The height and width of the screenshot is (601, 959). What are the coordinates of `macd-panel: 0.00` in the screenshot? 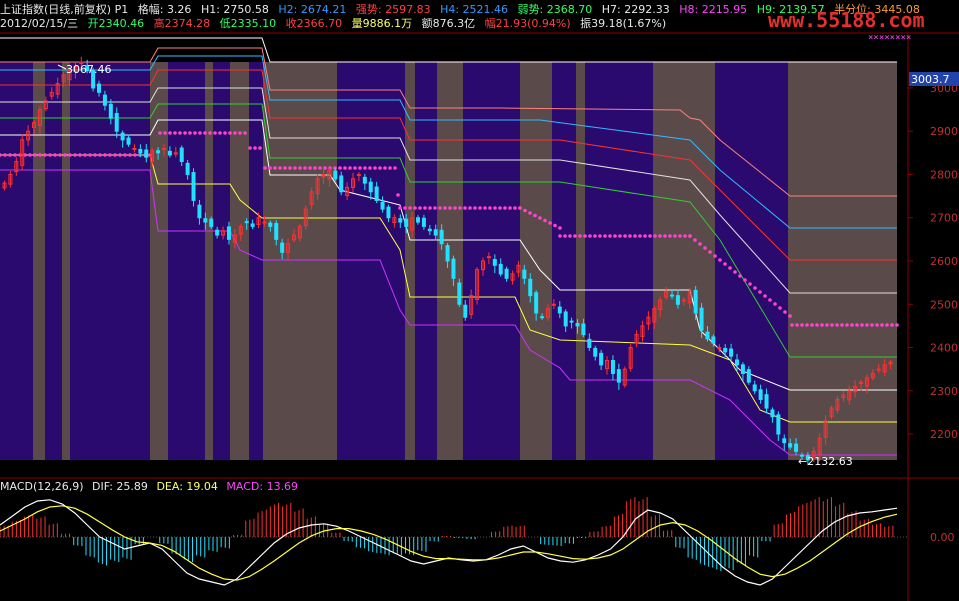 It's located at (477, 541).